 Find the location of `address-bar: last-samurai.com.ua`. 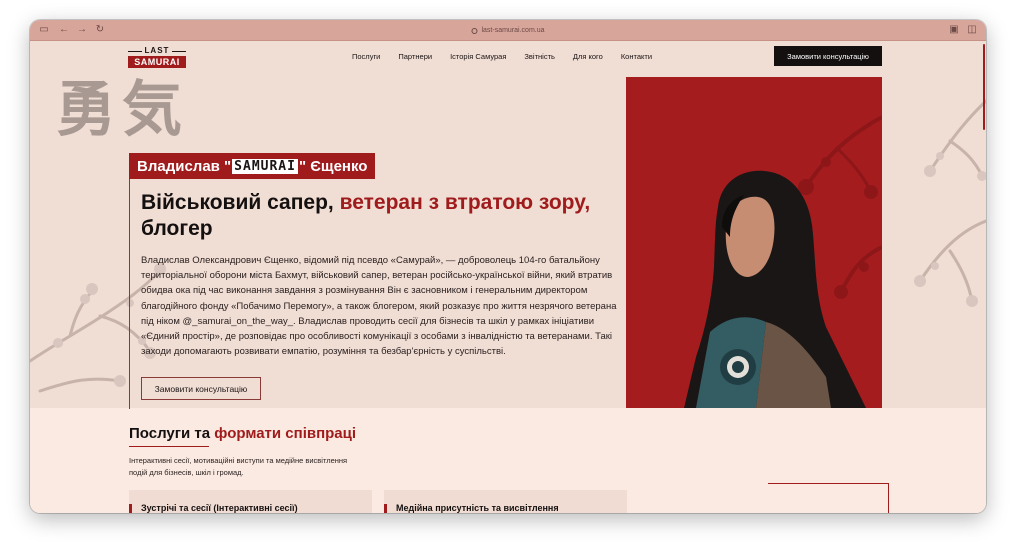

address-bar: last-samurai.com.ua is located at coordinates (508, 30).